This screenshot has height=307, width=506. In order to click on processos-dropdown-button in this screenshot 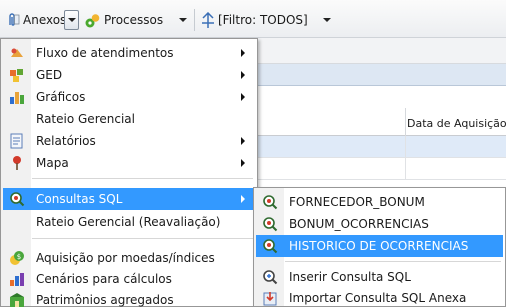, I will do `click(183, 20)`.